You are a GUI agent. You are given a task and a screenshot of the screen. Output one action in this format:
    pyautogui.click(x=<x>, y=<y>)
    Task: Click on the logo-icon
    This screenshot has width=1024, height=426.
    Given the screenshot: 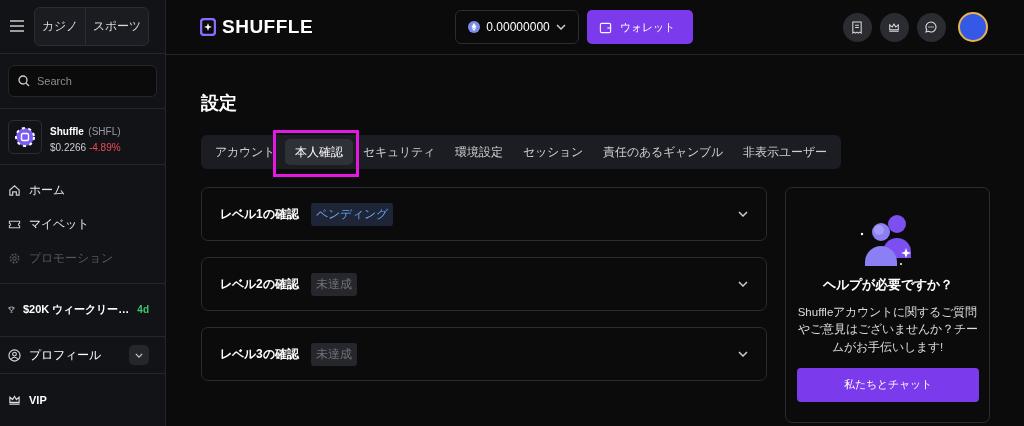 What is the action you would take?
    pyautogui.click(x=208, y=27)
    